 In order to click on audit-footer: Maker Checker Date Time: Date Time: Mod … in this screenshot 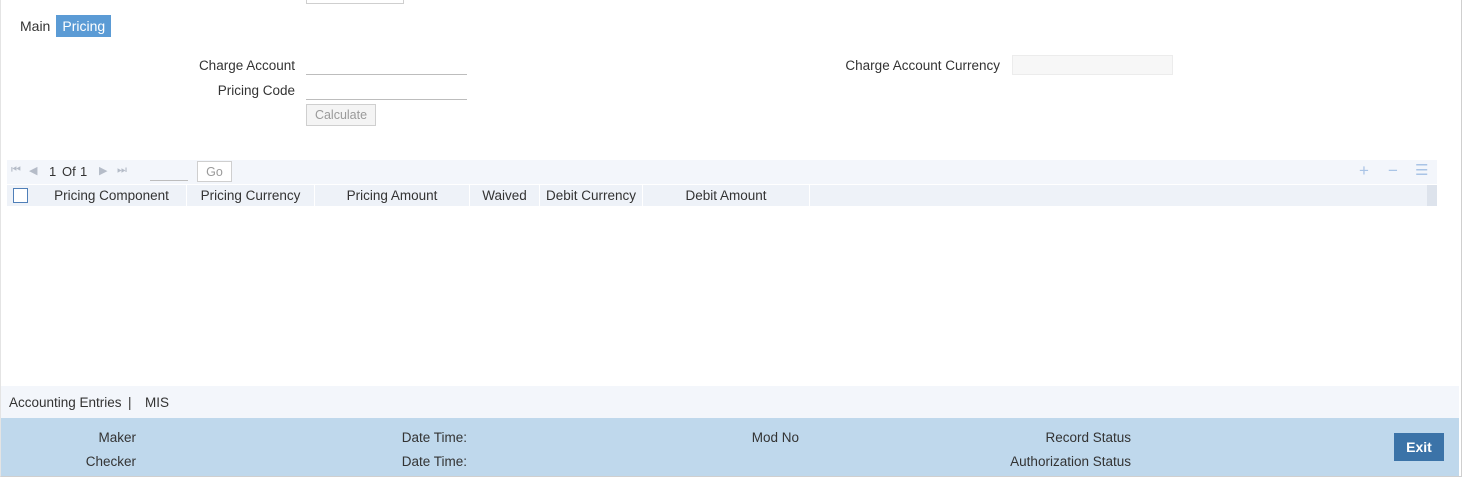, I will do `click(730, 447)`.